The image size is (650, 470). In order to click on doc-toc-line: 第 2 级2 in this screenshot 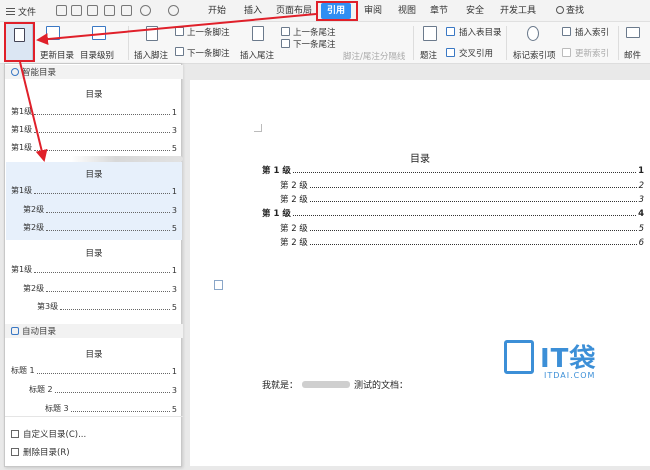, I will do `click(462, 185)`.